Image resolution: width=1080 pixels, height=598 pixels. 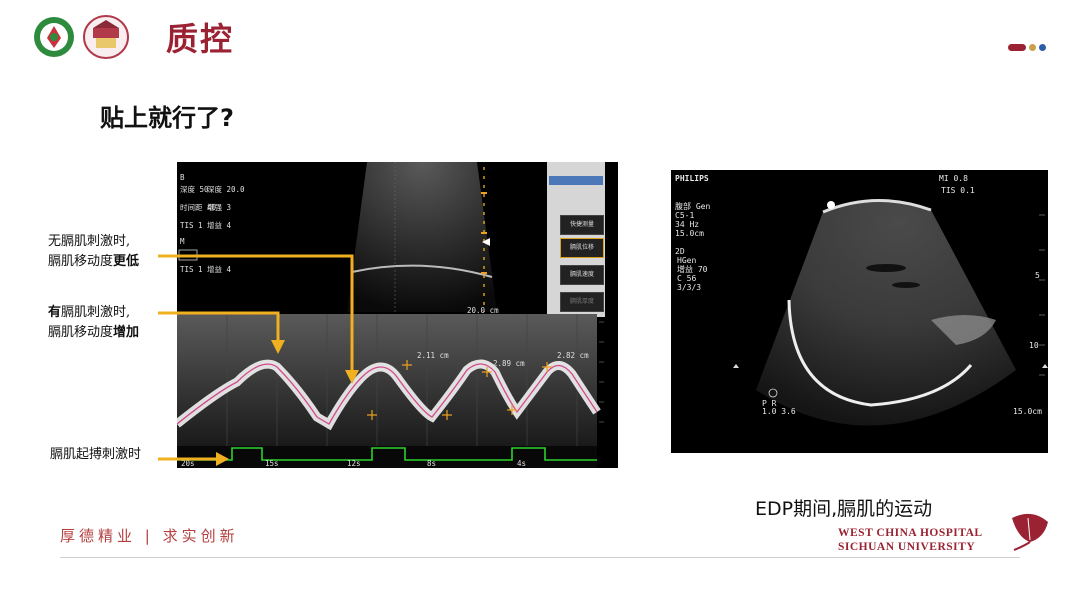 What do you see at coordinates (540, 557) in the screenshot?
I see `footer-divider` at bounding box center [540, 557].